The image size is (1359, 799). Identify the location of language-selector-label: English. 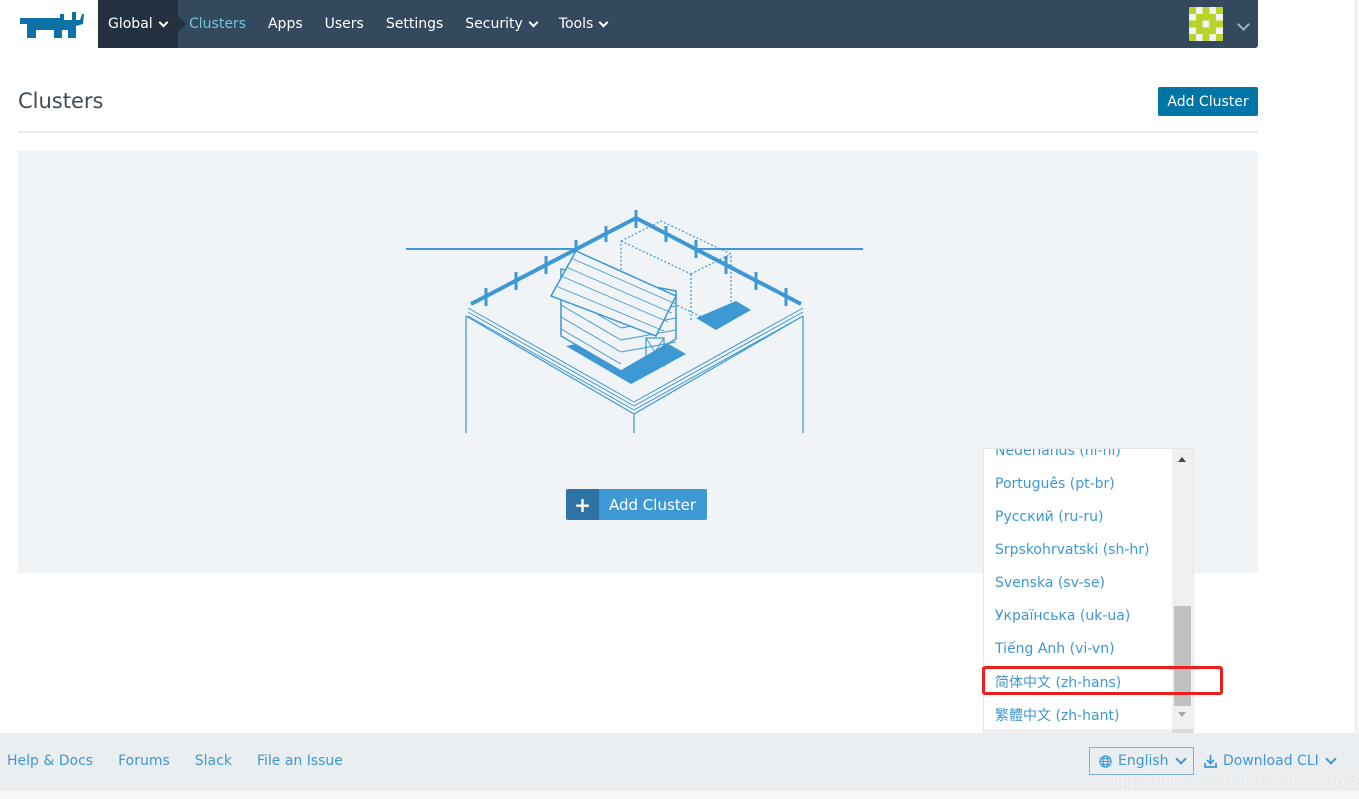
(1143, 761).